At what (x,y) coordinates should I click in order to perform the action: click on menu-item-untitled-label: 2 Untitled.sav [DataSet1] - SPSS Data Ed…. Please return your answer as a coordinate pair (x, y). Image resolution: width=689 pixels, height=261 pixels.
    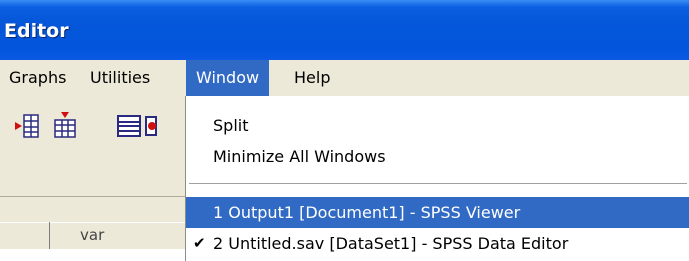
    Looking at the image, I should click on (391, 243).